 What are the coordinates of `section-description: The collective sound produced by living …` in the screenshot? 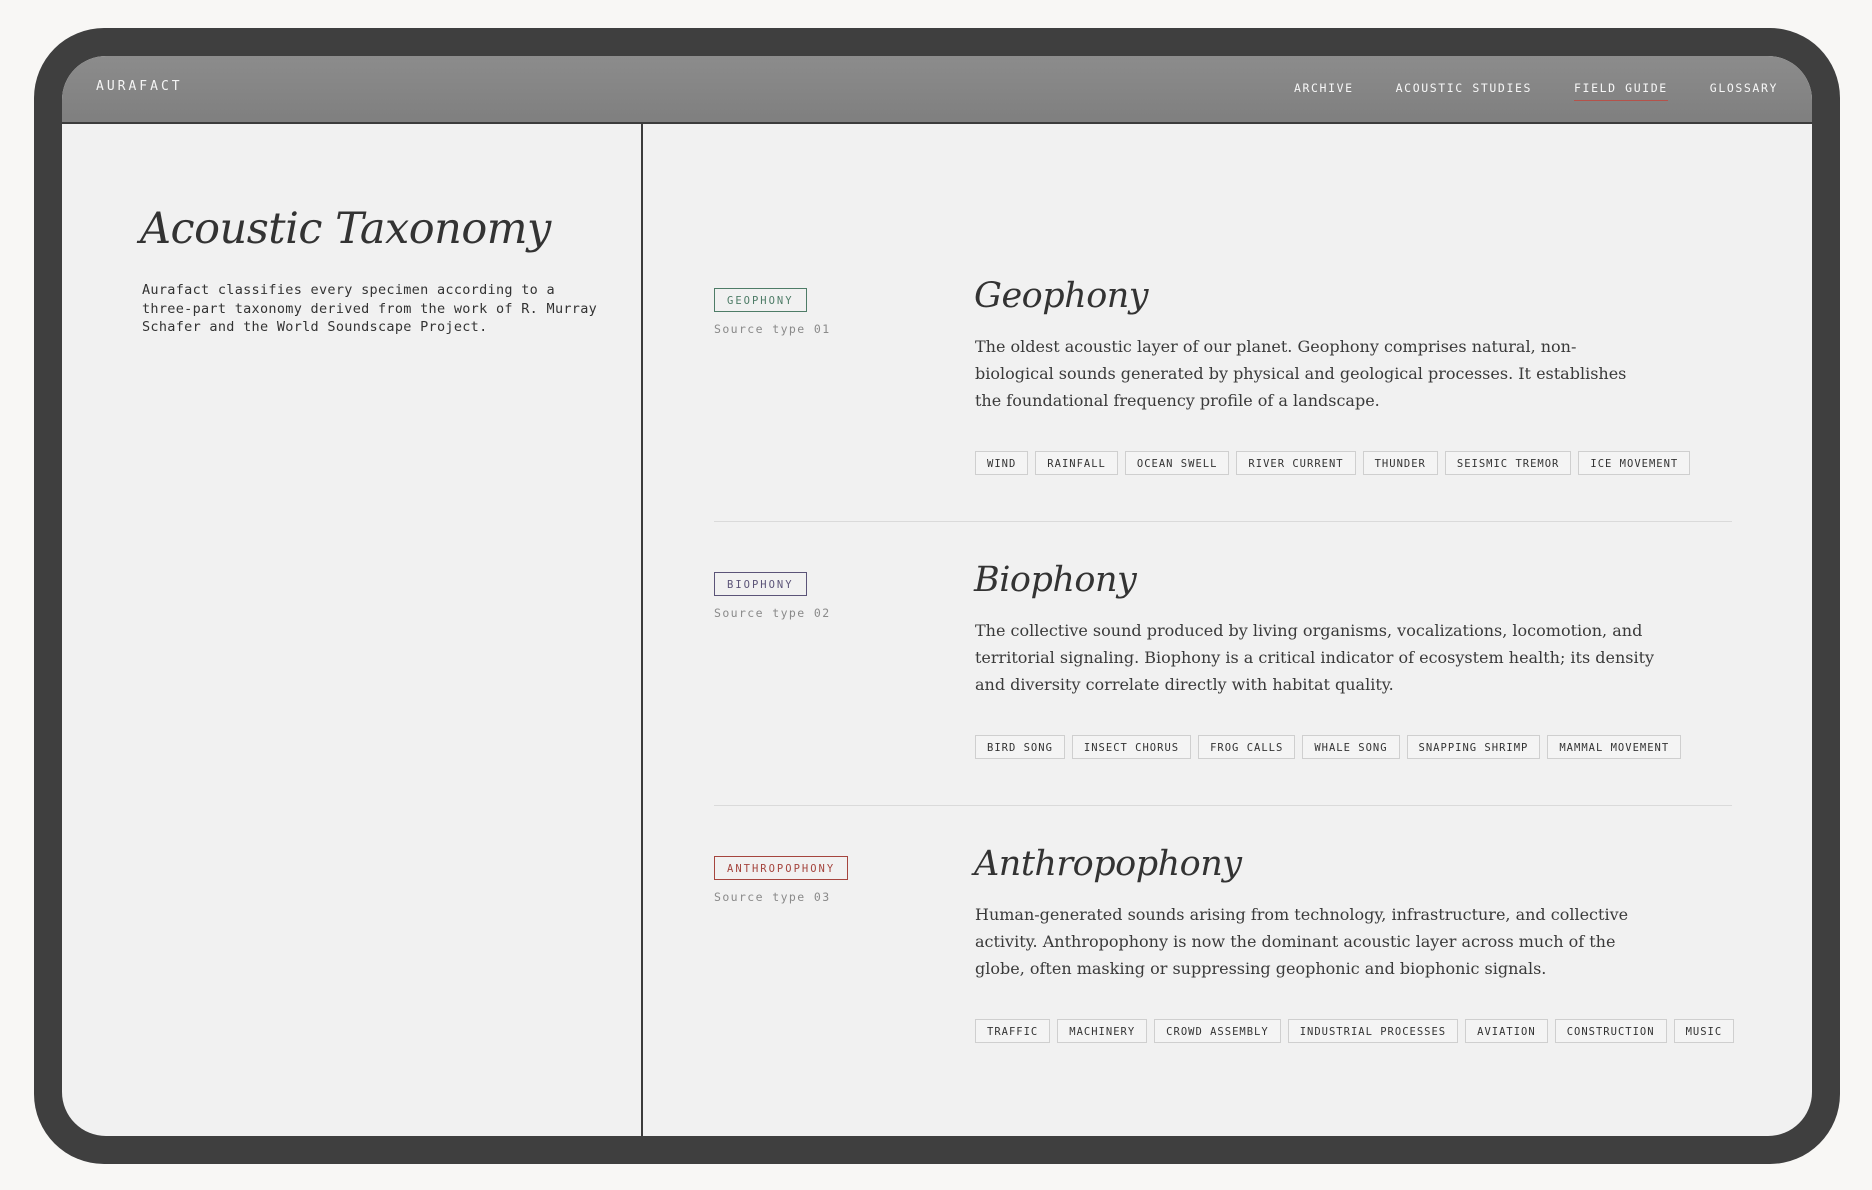 It's located at (1315, 657).